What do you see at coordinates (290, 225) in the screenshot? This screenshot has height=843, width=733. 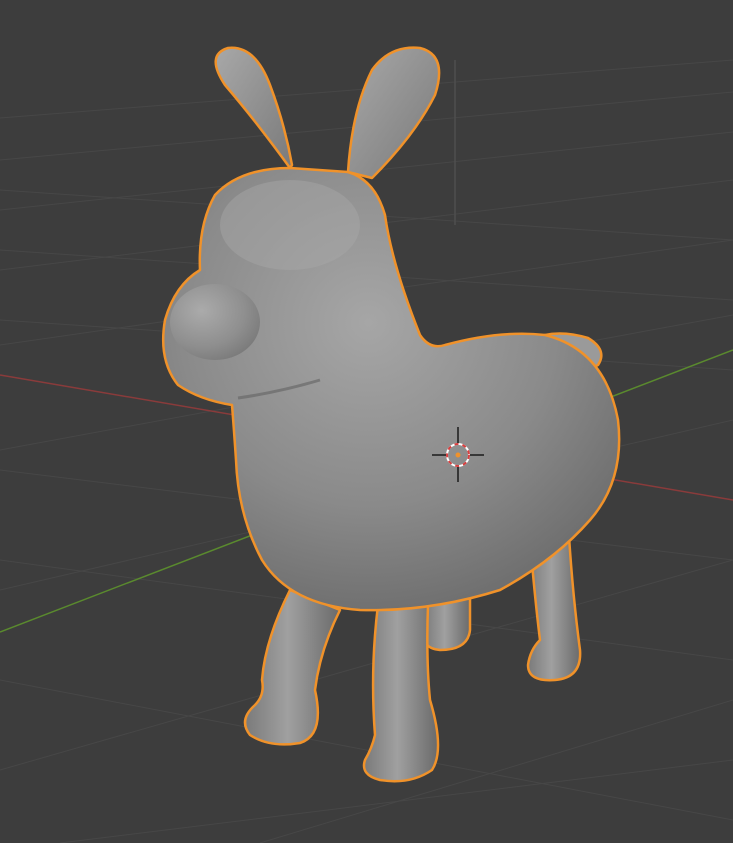 I see `forehead-highlight` at bounding box center [290, 225].